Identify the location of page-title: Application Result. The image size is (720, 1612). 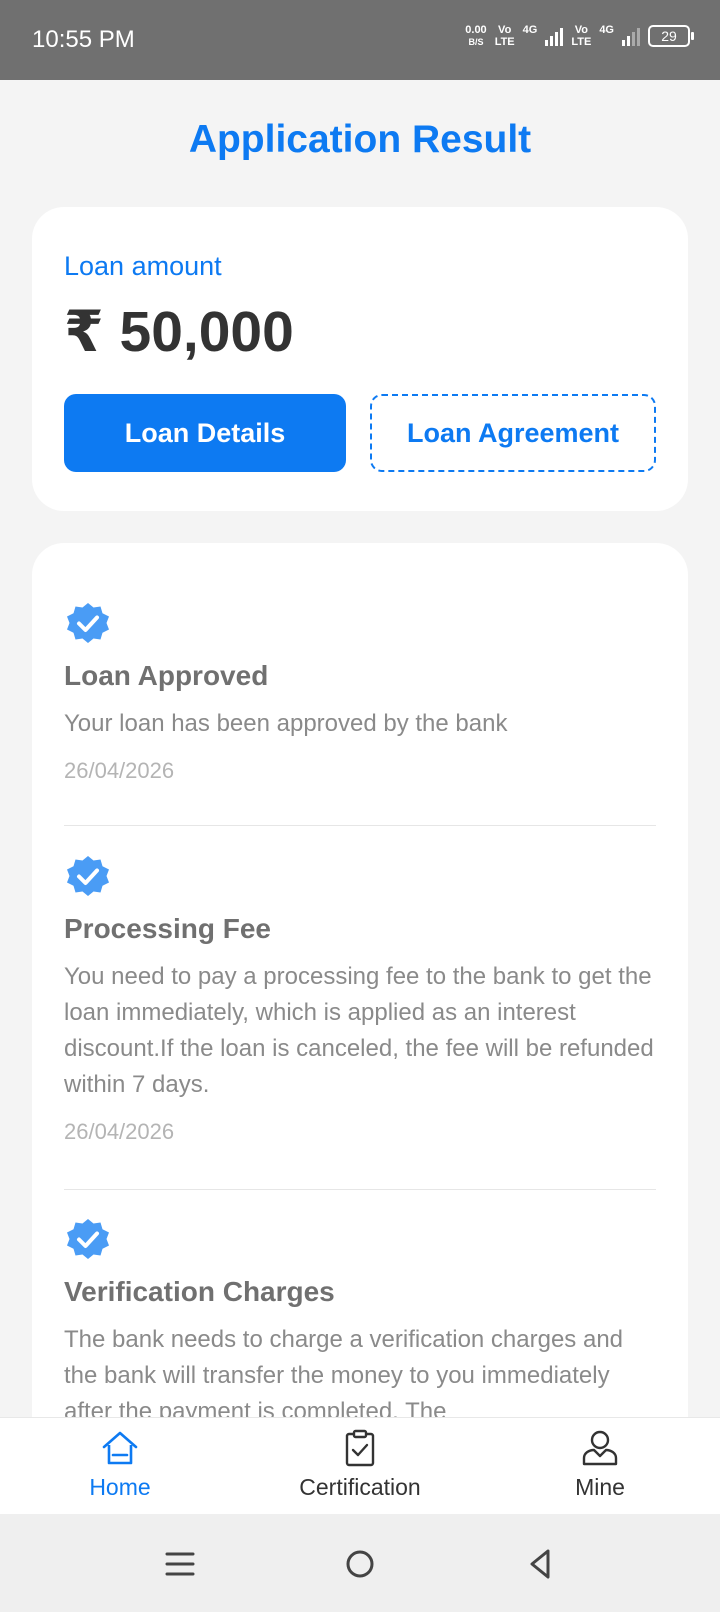
(360, 139).